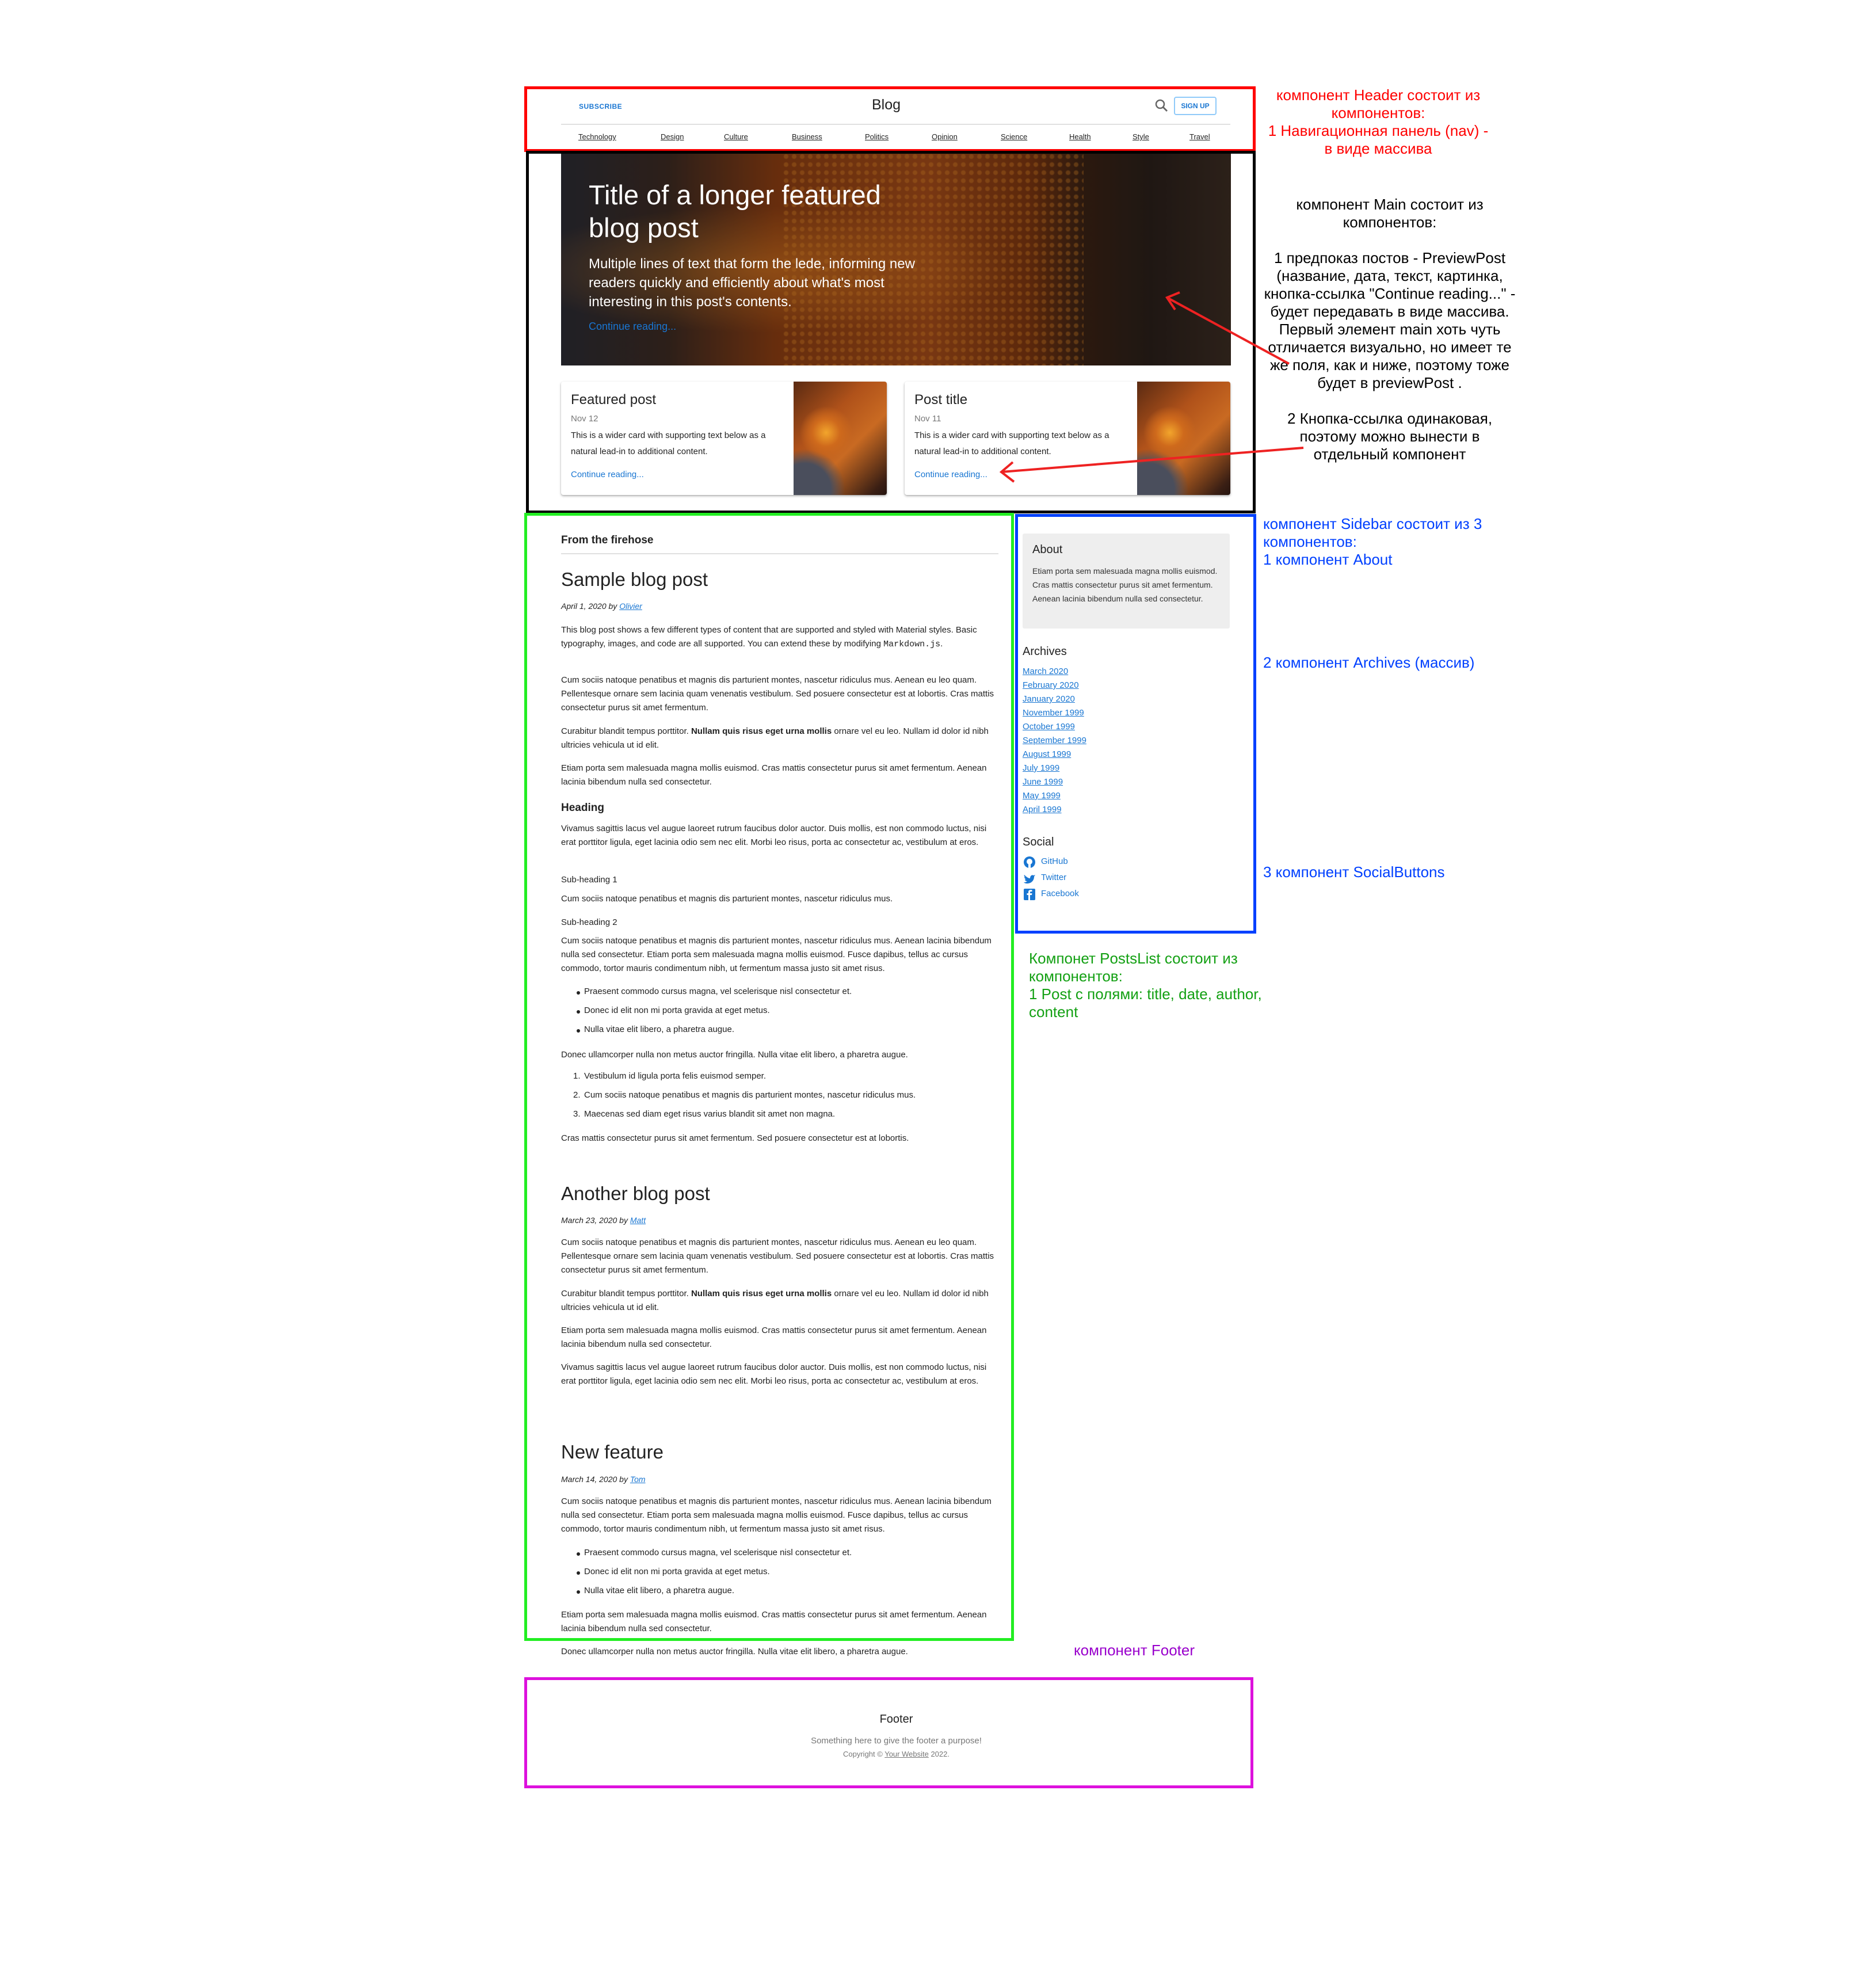 The height and width of the screenshot is (1988, 1876). What do you see at coordinates (888, 1733) in the screenshot?
I see `footer-annotation-frame` at bounding box center [888, 1733].